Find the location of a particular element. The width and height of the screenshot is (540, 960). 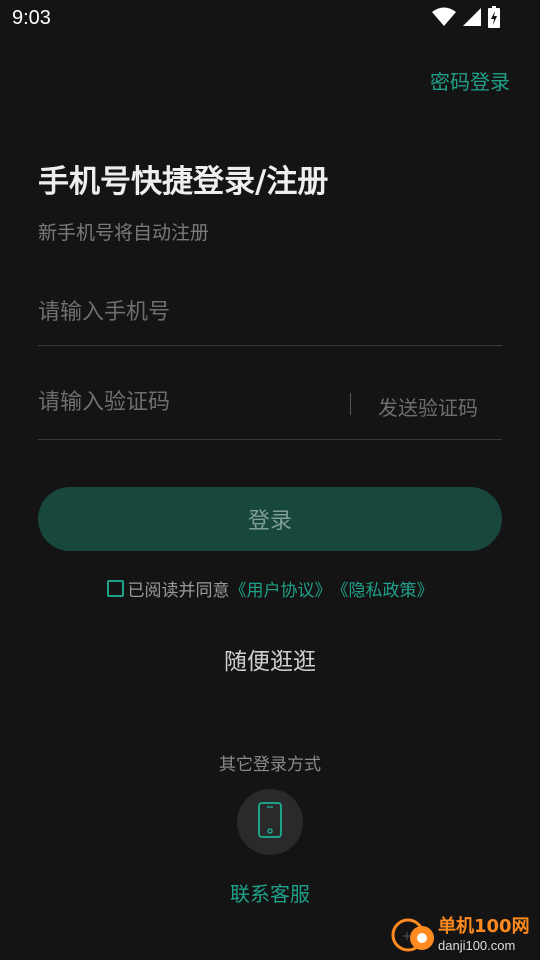

login-button: 登录 is located at coordinates (270, 519).